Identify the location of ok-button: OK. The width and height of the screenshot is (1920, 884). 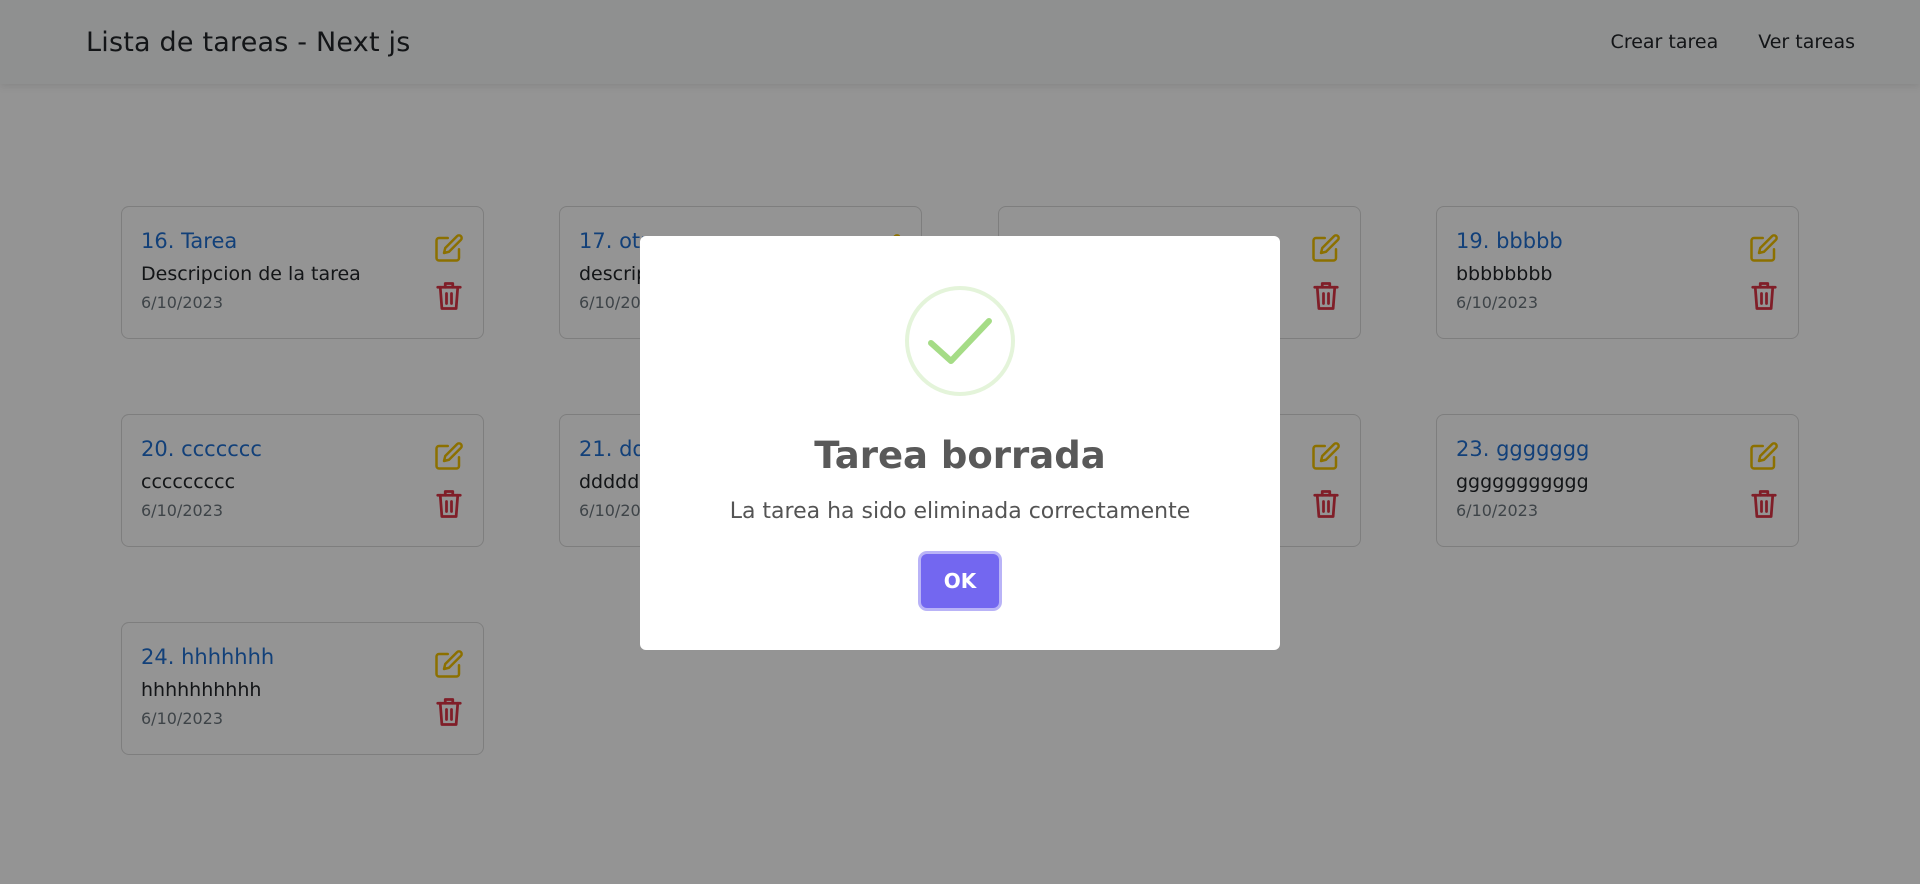
(960, 581).